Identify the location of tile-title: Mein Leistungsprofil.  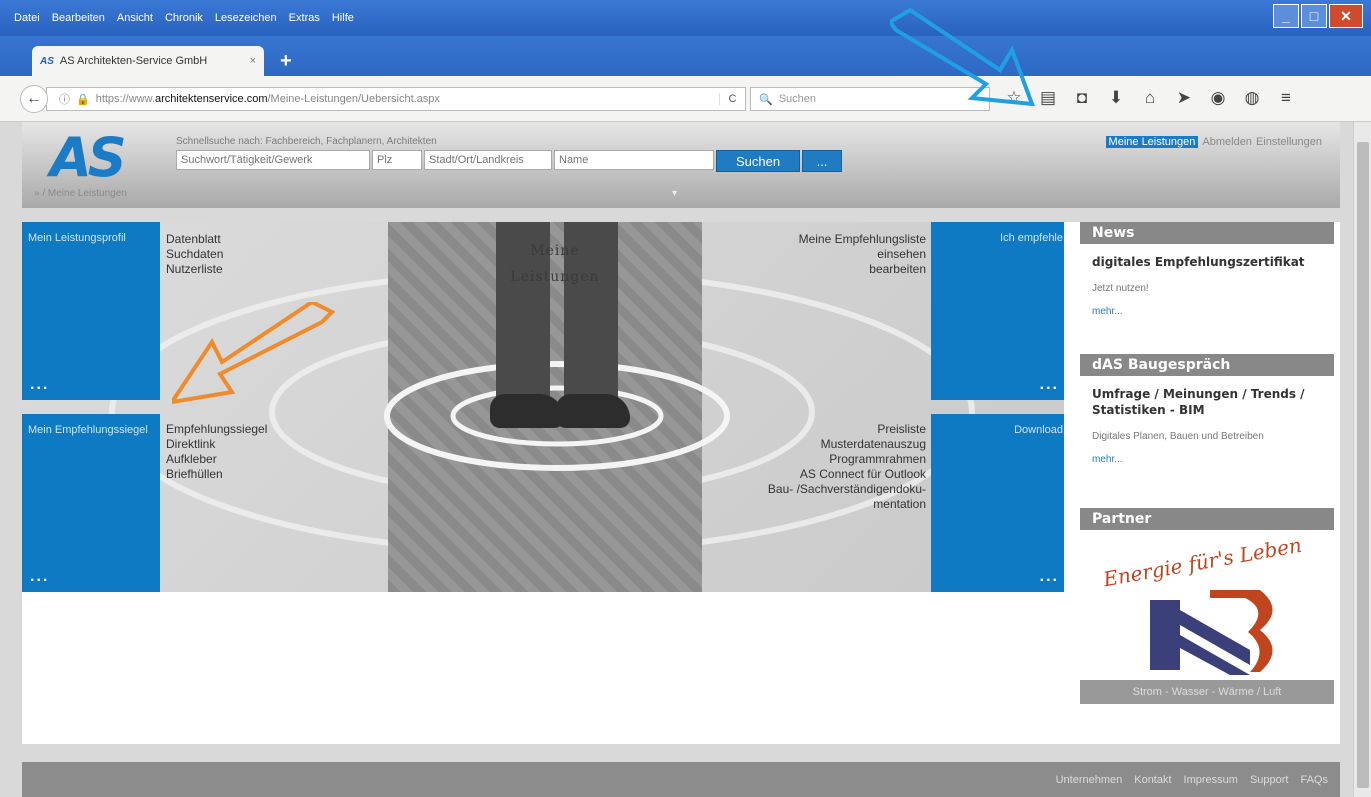
(77, 238).